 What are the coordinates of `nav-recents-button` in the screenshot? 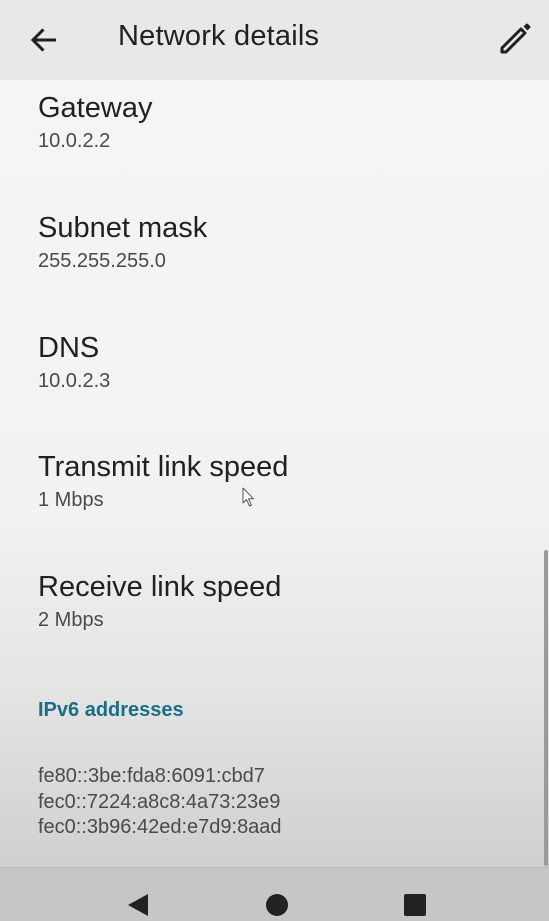 It's located at (415, 905).